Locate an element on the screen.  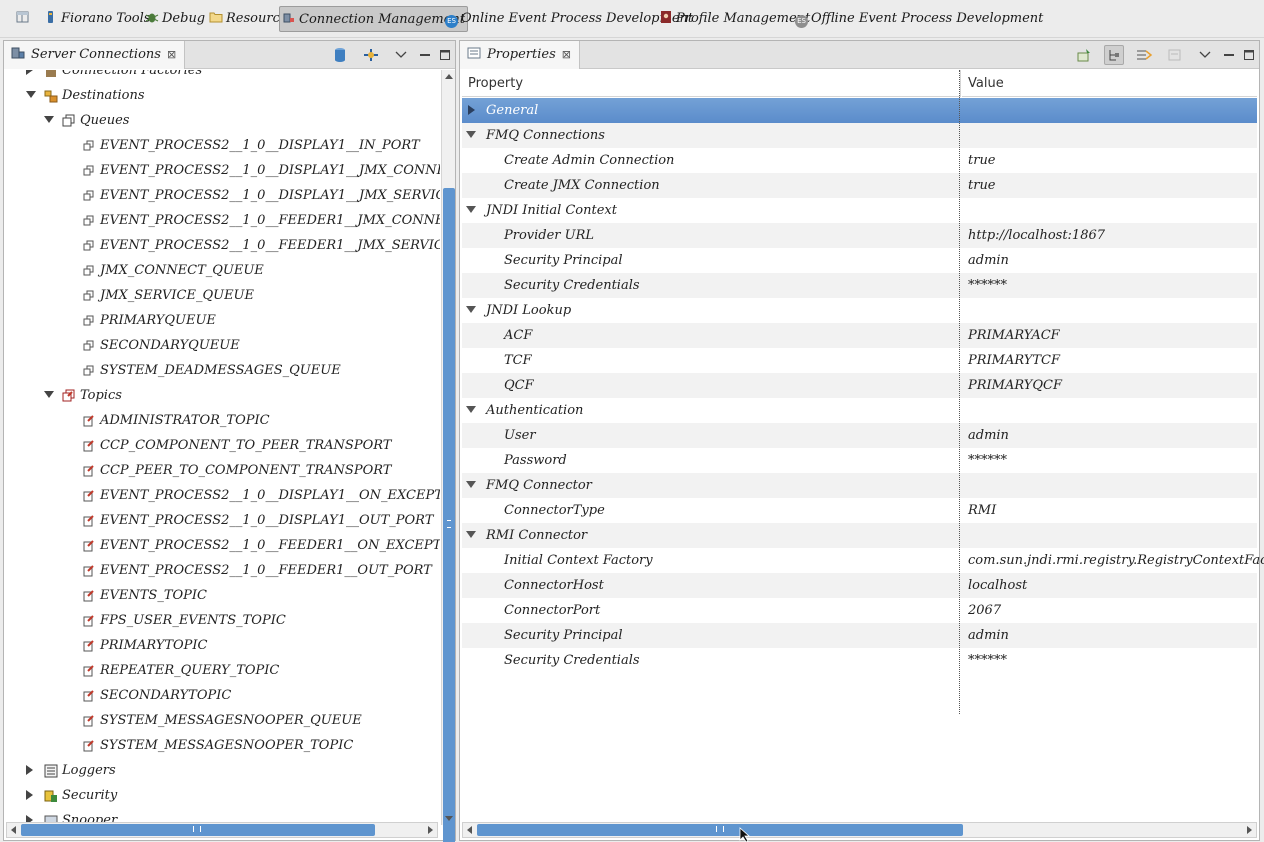
property-category-row: JNDI Initial Context is located at coordinates (859, 210).